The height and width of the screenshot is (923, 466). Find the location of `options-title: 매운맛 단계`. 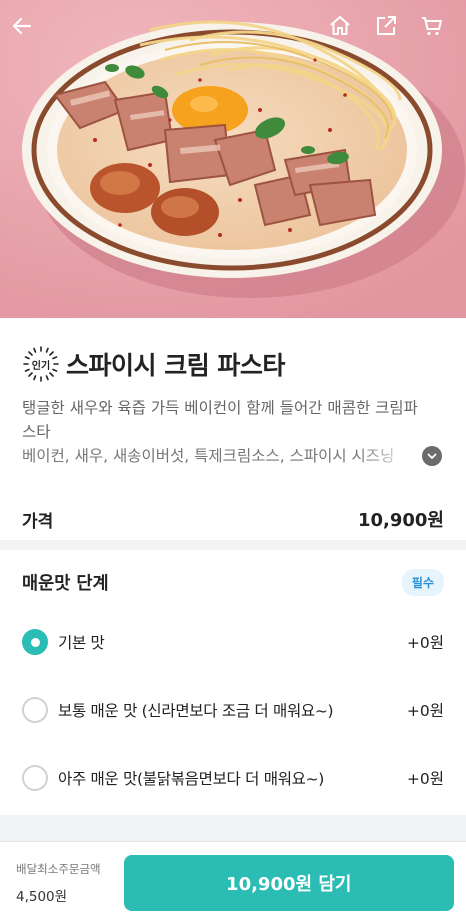

options-title: 매운맛 단계 is located at coordinates (65, 583).